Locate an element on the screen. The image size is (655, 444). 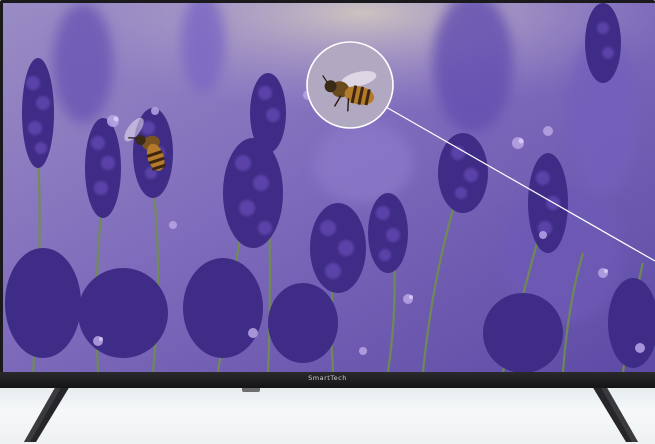
ir-sensor is located at coordinates (251, 390).